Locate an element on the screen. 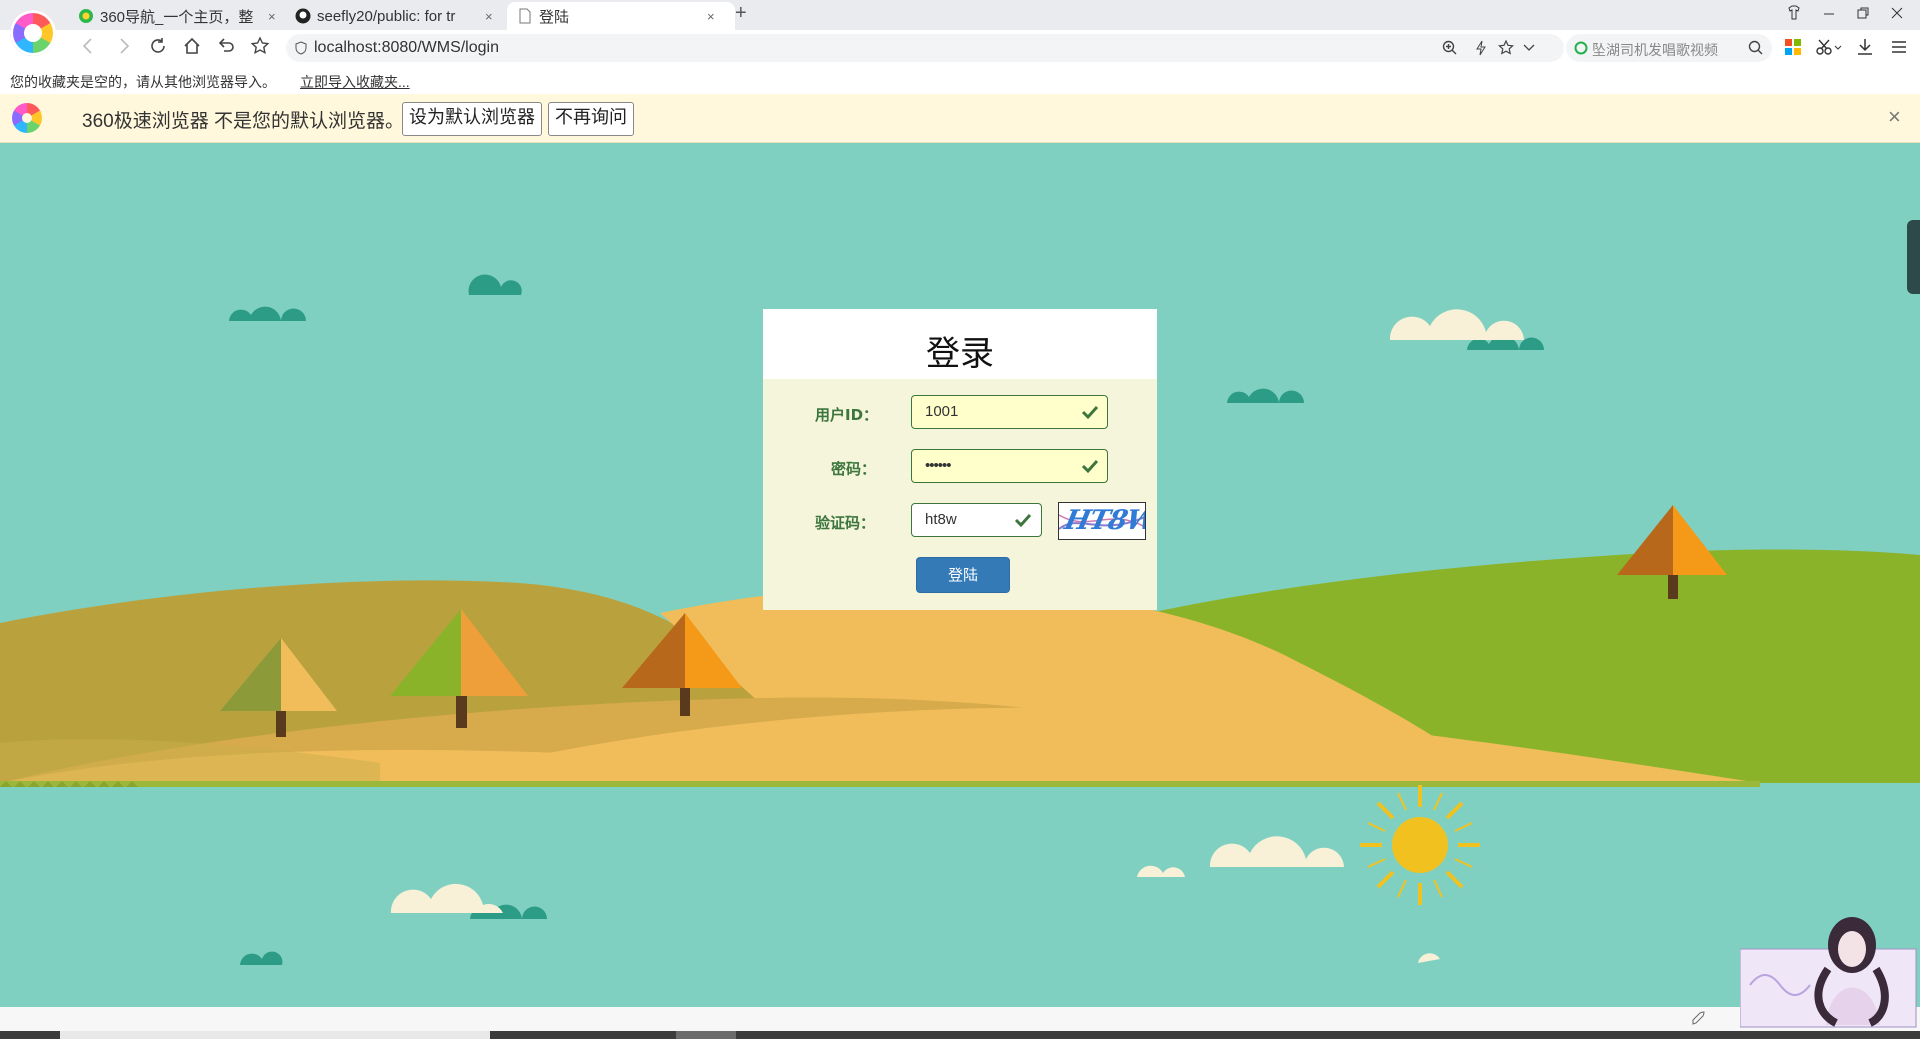 This screenshot has width=1920, height=1039. url-text: localhost:8080/WMS/login is located at coordinates (406, 47).